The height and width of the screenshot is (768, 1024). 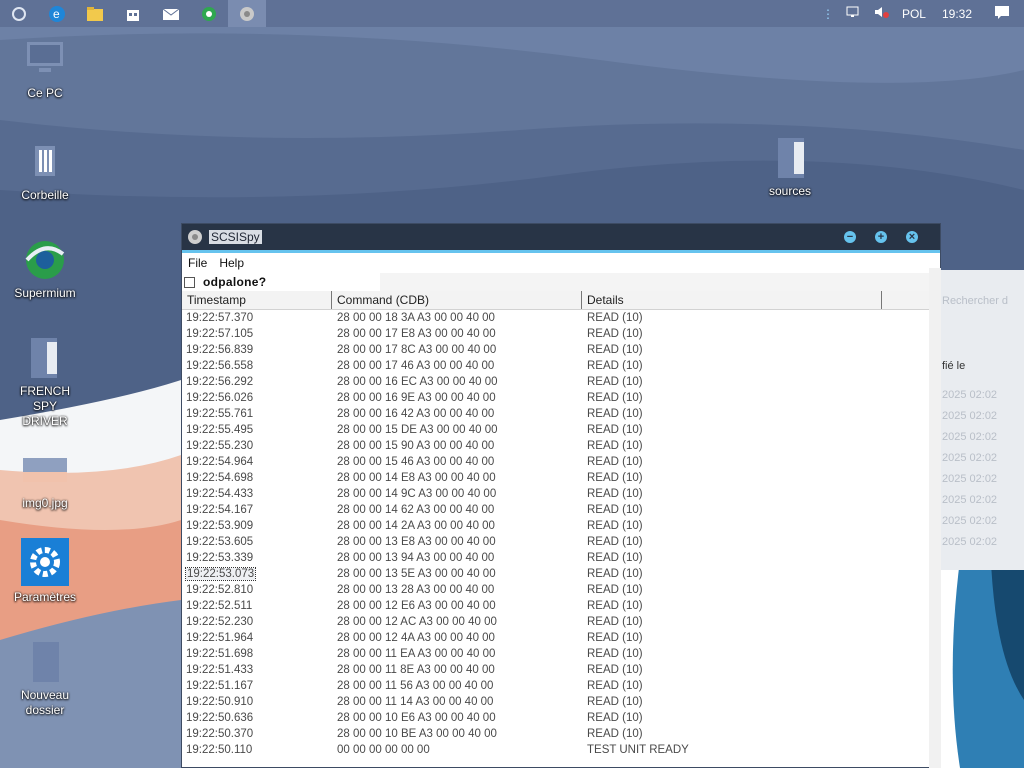 I want to click on taskbar-mail, so click(x=171, y=13).